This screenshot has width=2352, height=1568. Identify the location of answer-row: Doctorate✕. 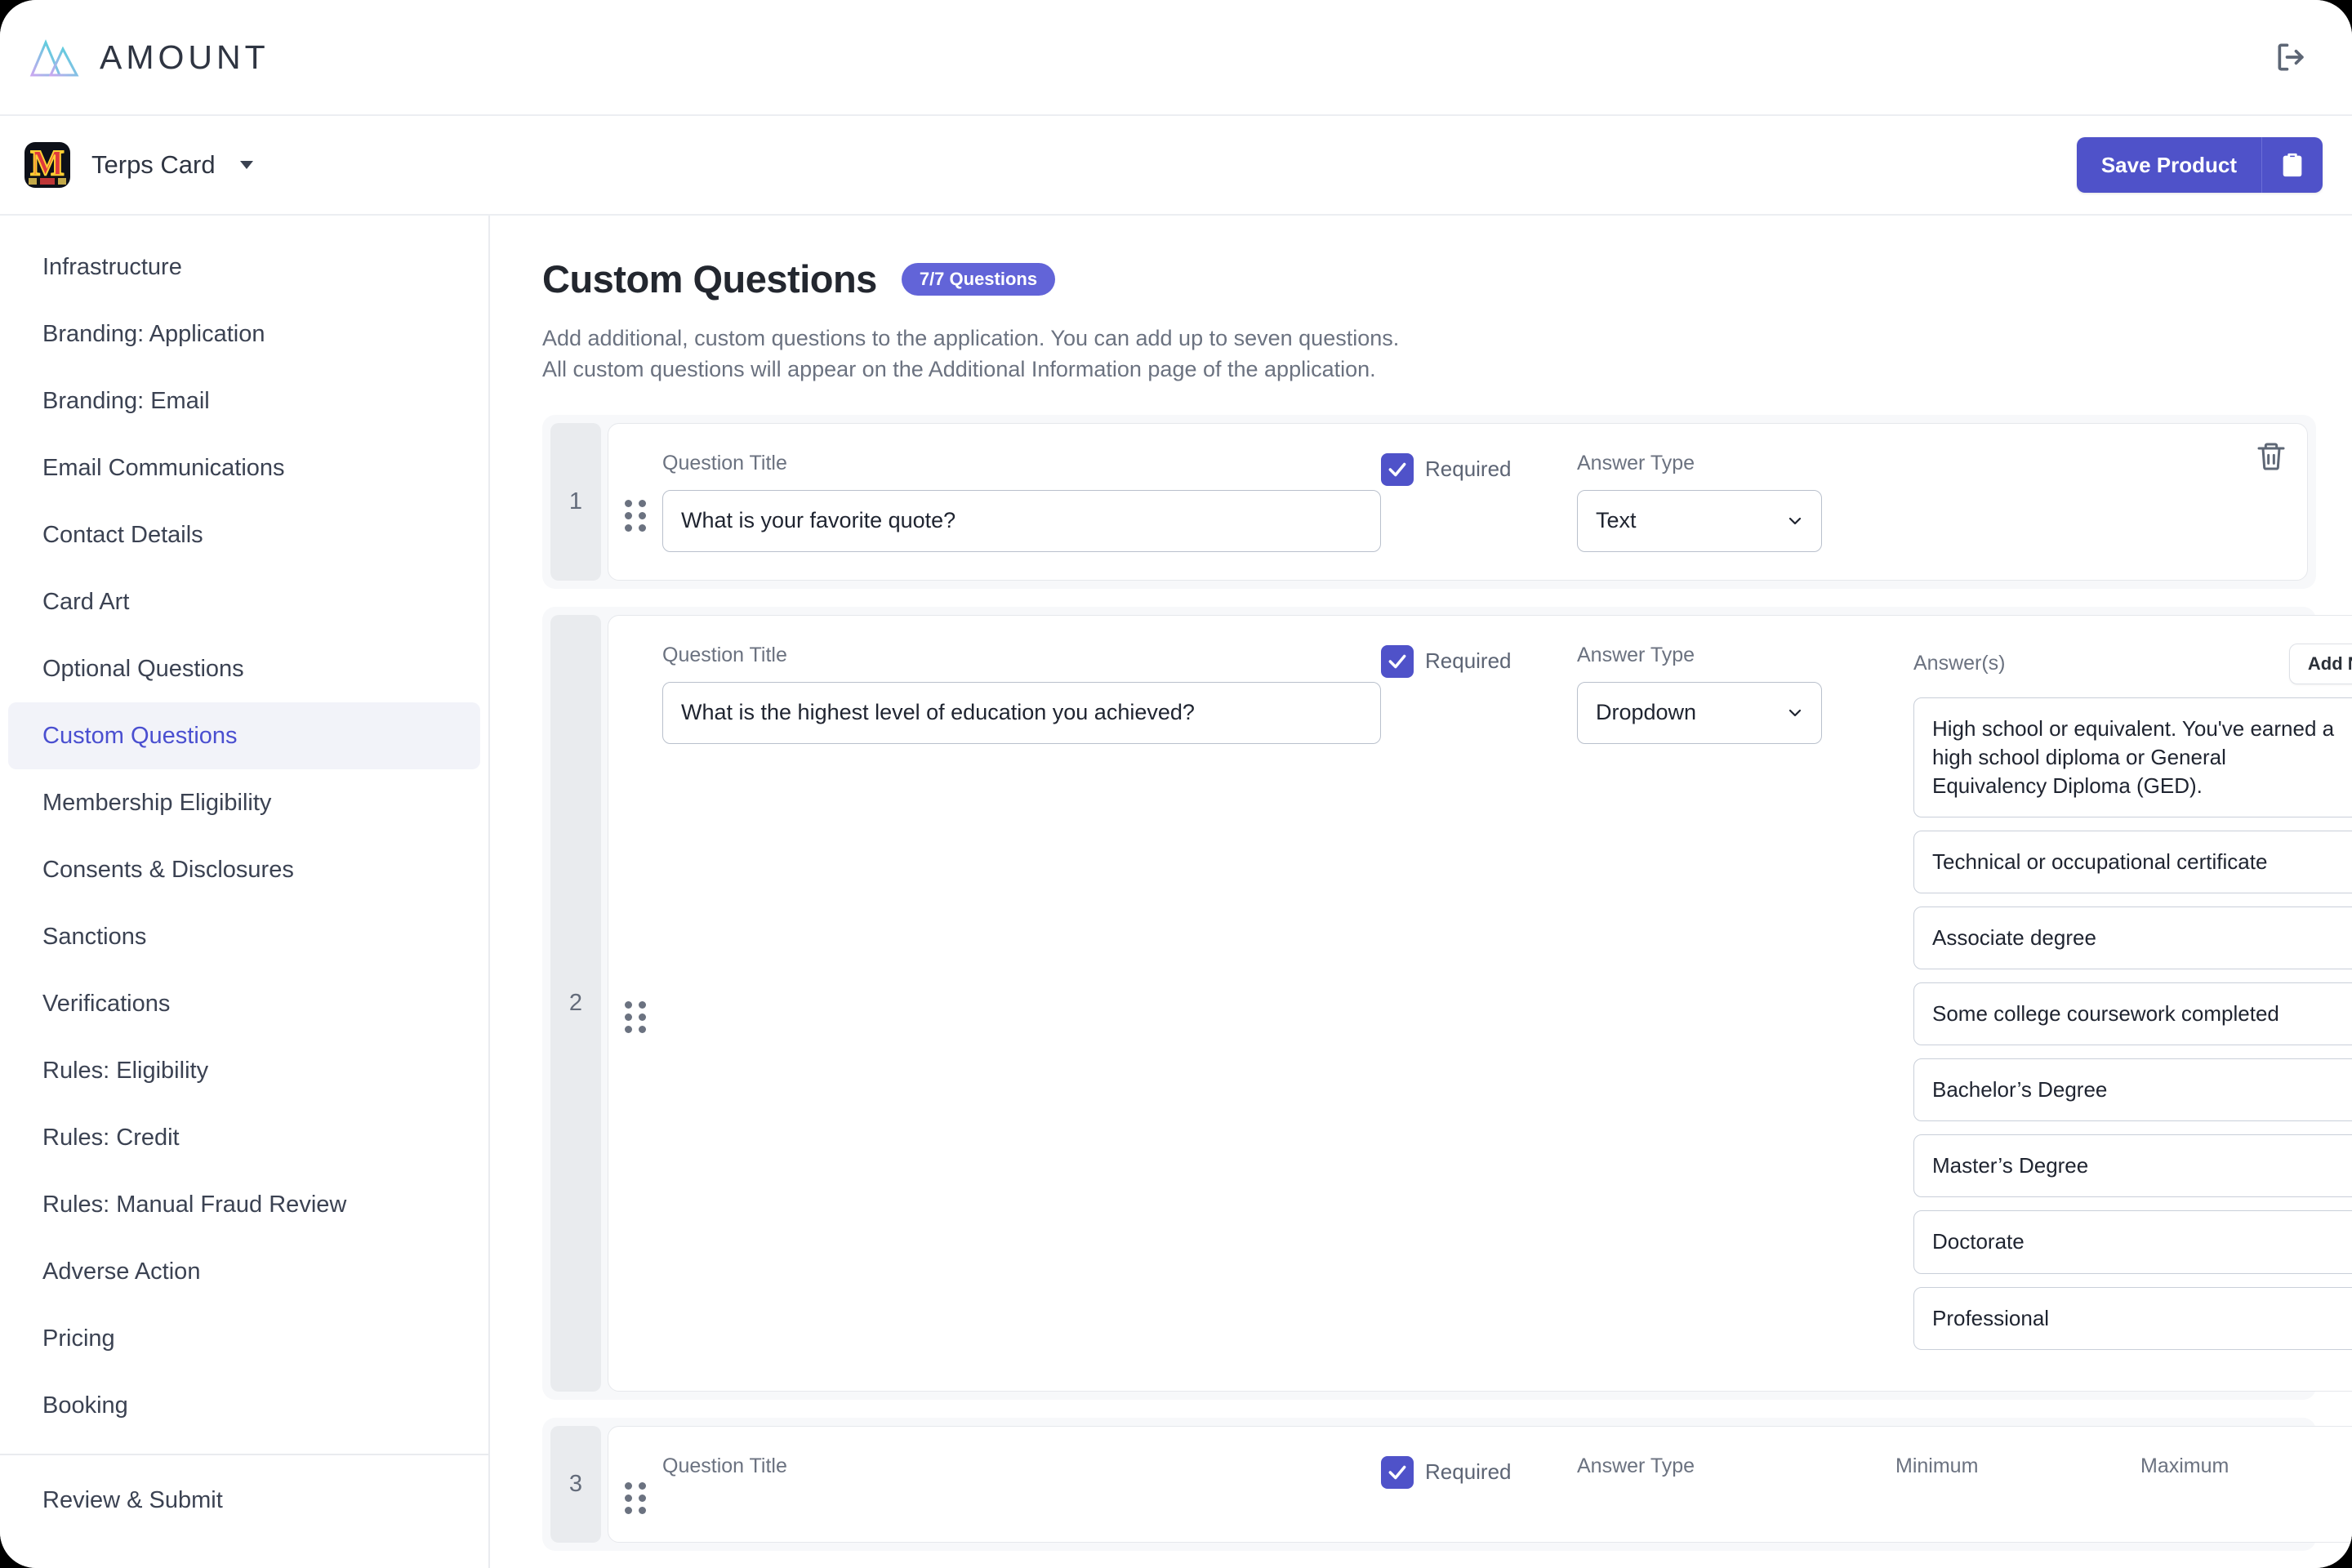
(2132, 1242).